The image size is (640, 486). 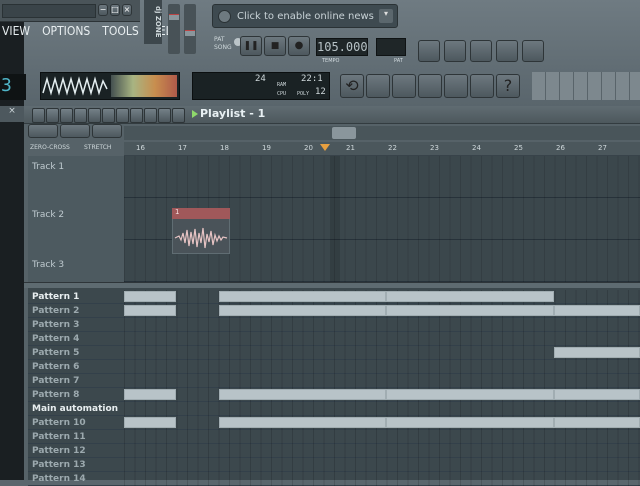 I want to click on pattern-row: Pattern 1, so click(x=334, y=297).